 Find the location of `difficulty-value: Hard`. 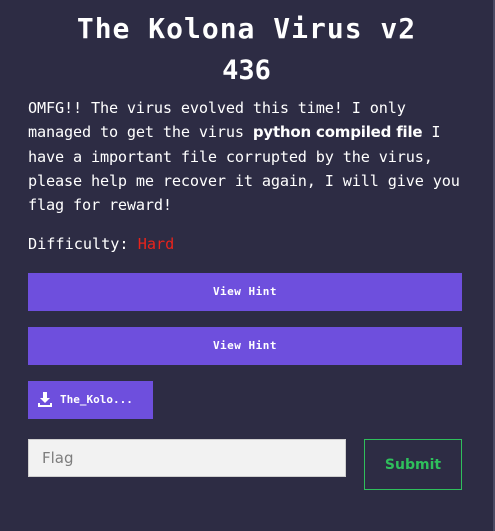

difficulty-value: Hard is located at coordinates (156, 244).